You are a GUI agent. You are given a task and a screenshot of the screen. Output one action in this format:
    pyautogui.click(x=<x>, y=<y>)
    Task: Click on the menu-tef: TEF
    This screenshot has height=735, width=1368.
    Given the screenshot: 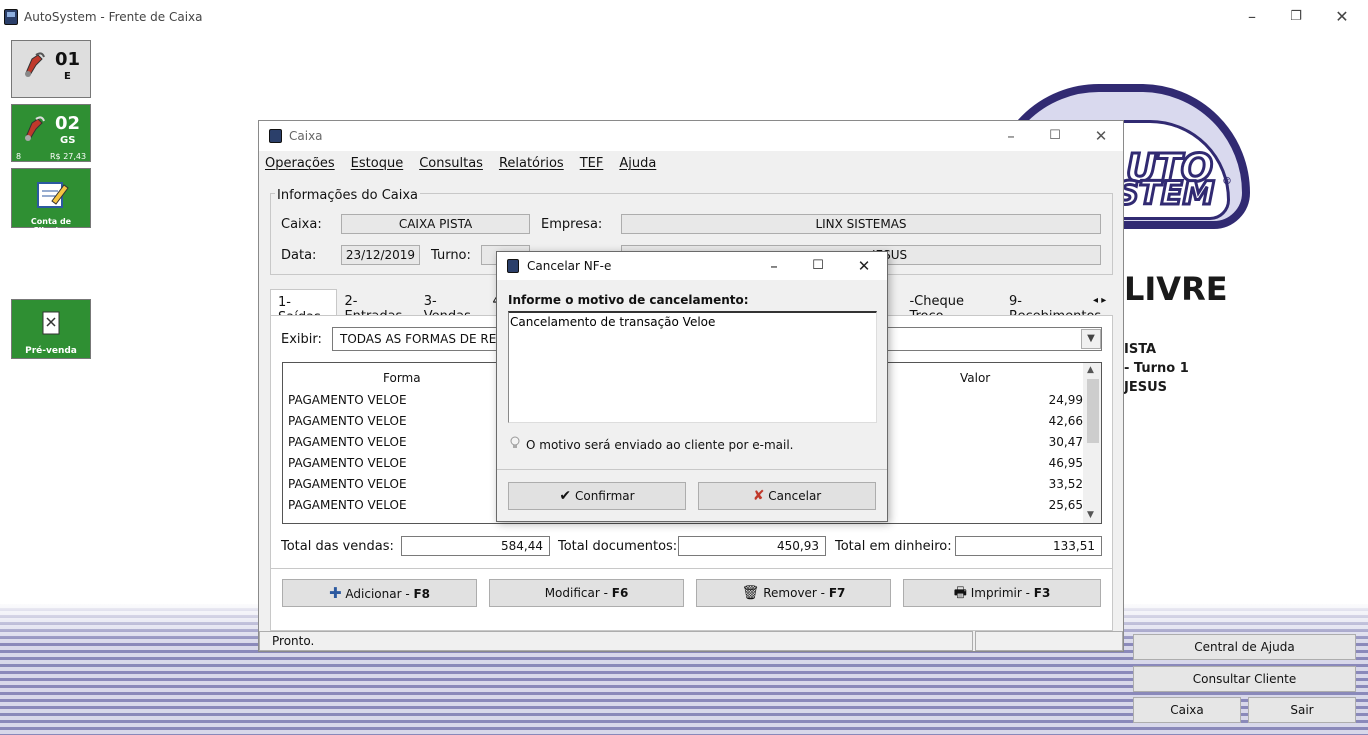 What is the action you would take?
    pyautogui.click(x=592, y=163)
    